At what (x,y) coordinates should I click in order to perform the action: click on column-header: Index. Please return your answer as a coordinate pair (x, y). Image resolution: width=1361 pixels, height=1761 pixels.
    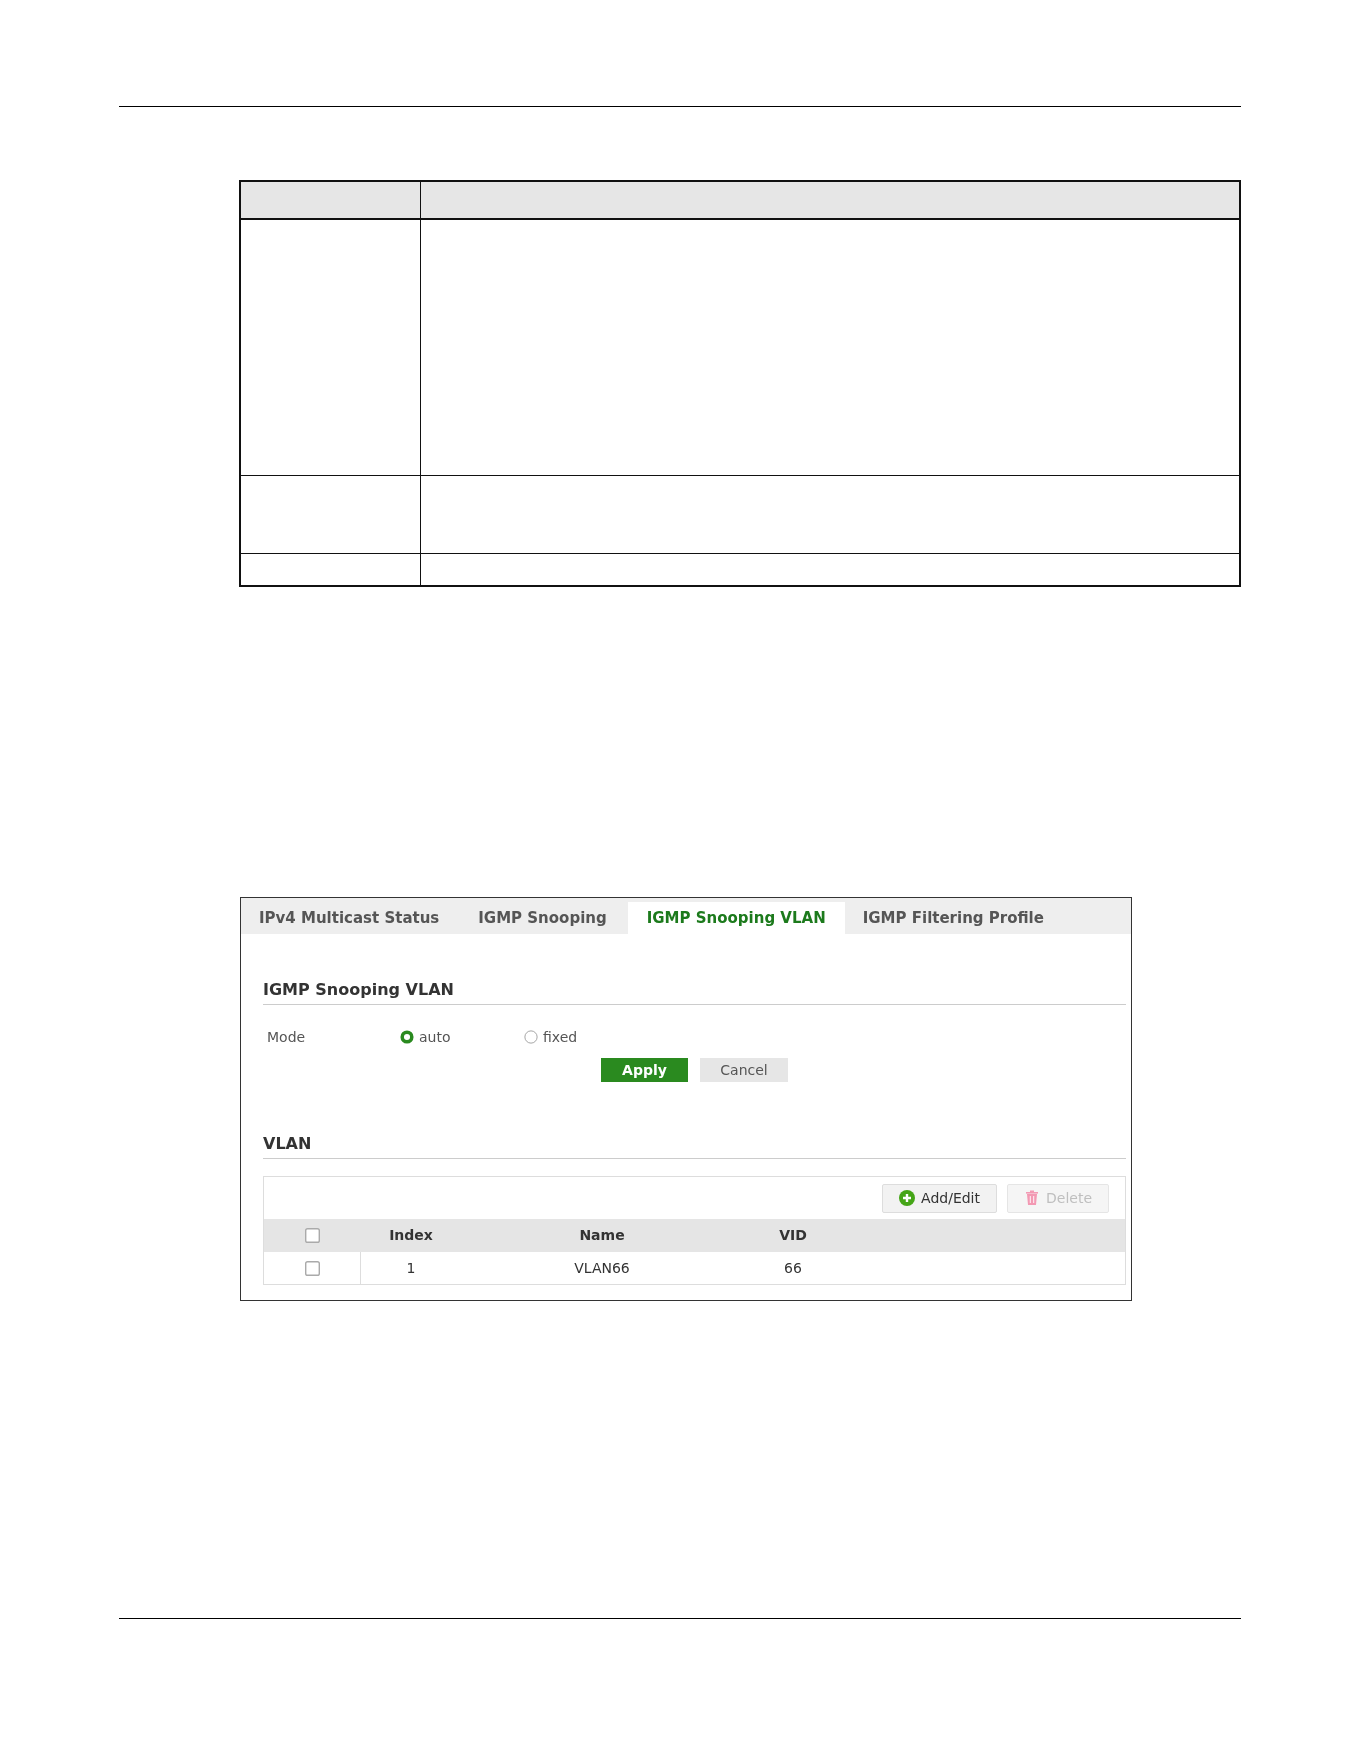
    Looking at the image, I should click on (411, 1236).